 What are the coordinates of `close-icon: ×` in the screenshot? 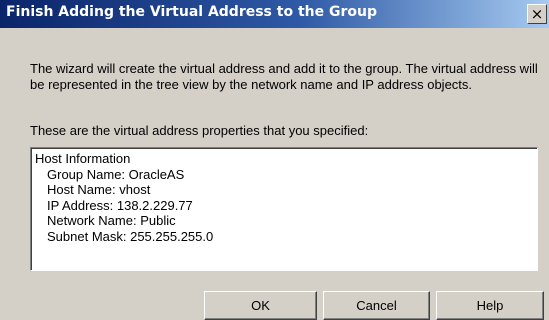 It's located at (537, 13).